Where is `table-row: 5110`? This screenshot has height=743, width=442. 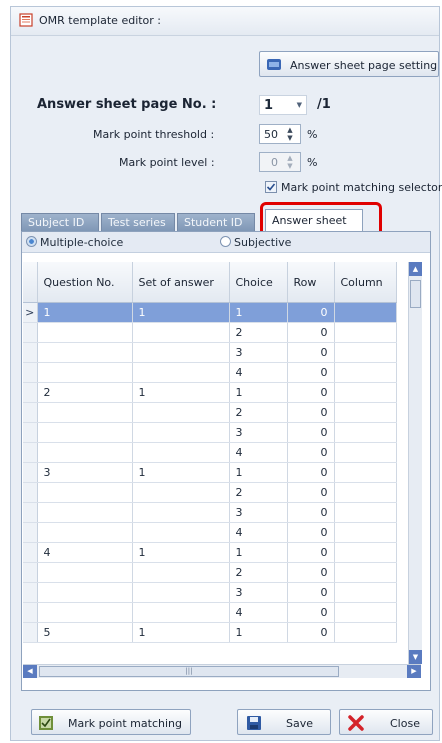 table-row: 5110 is located at coordinates (210, 632).